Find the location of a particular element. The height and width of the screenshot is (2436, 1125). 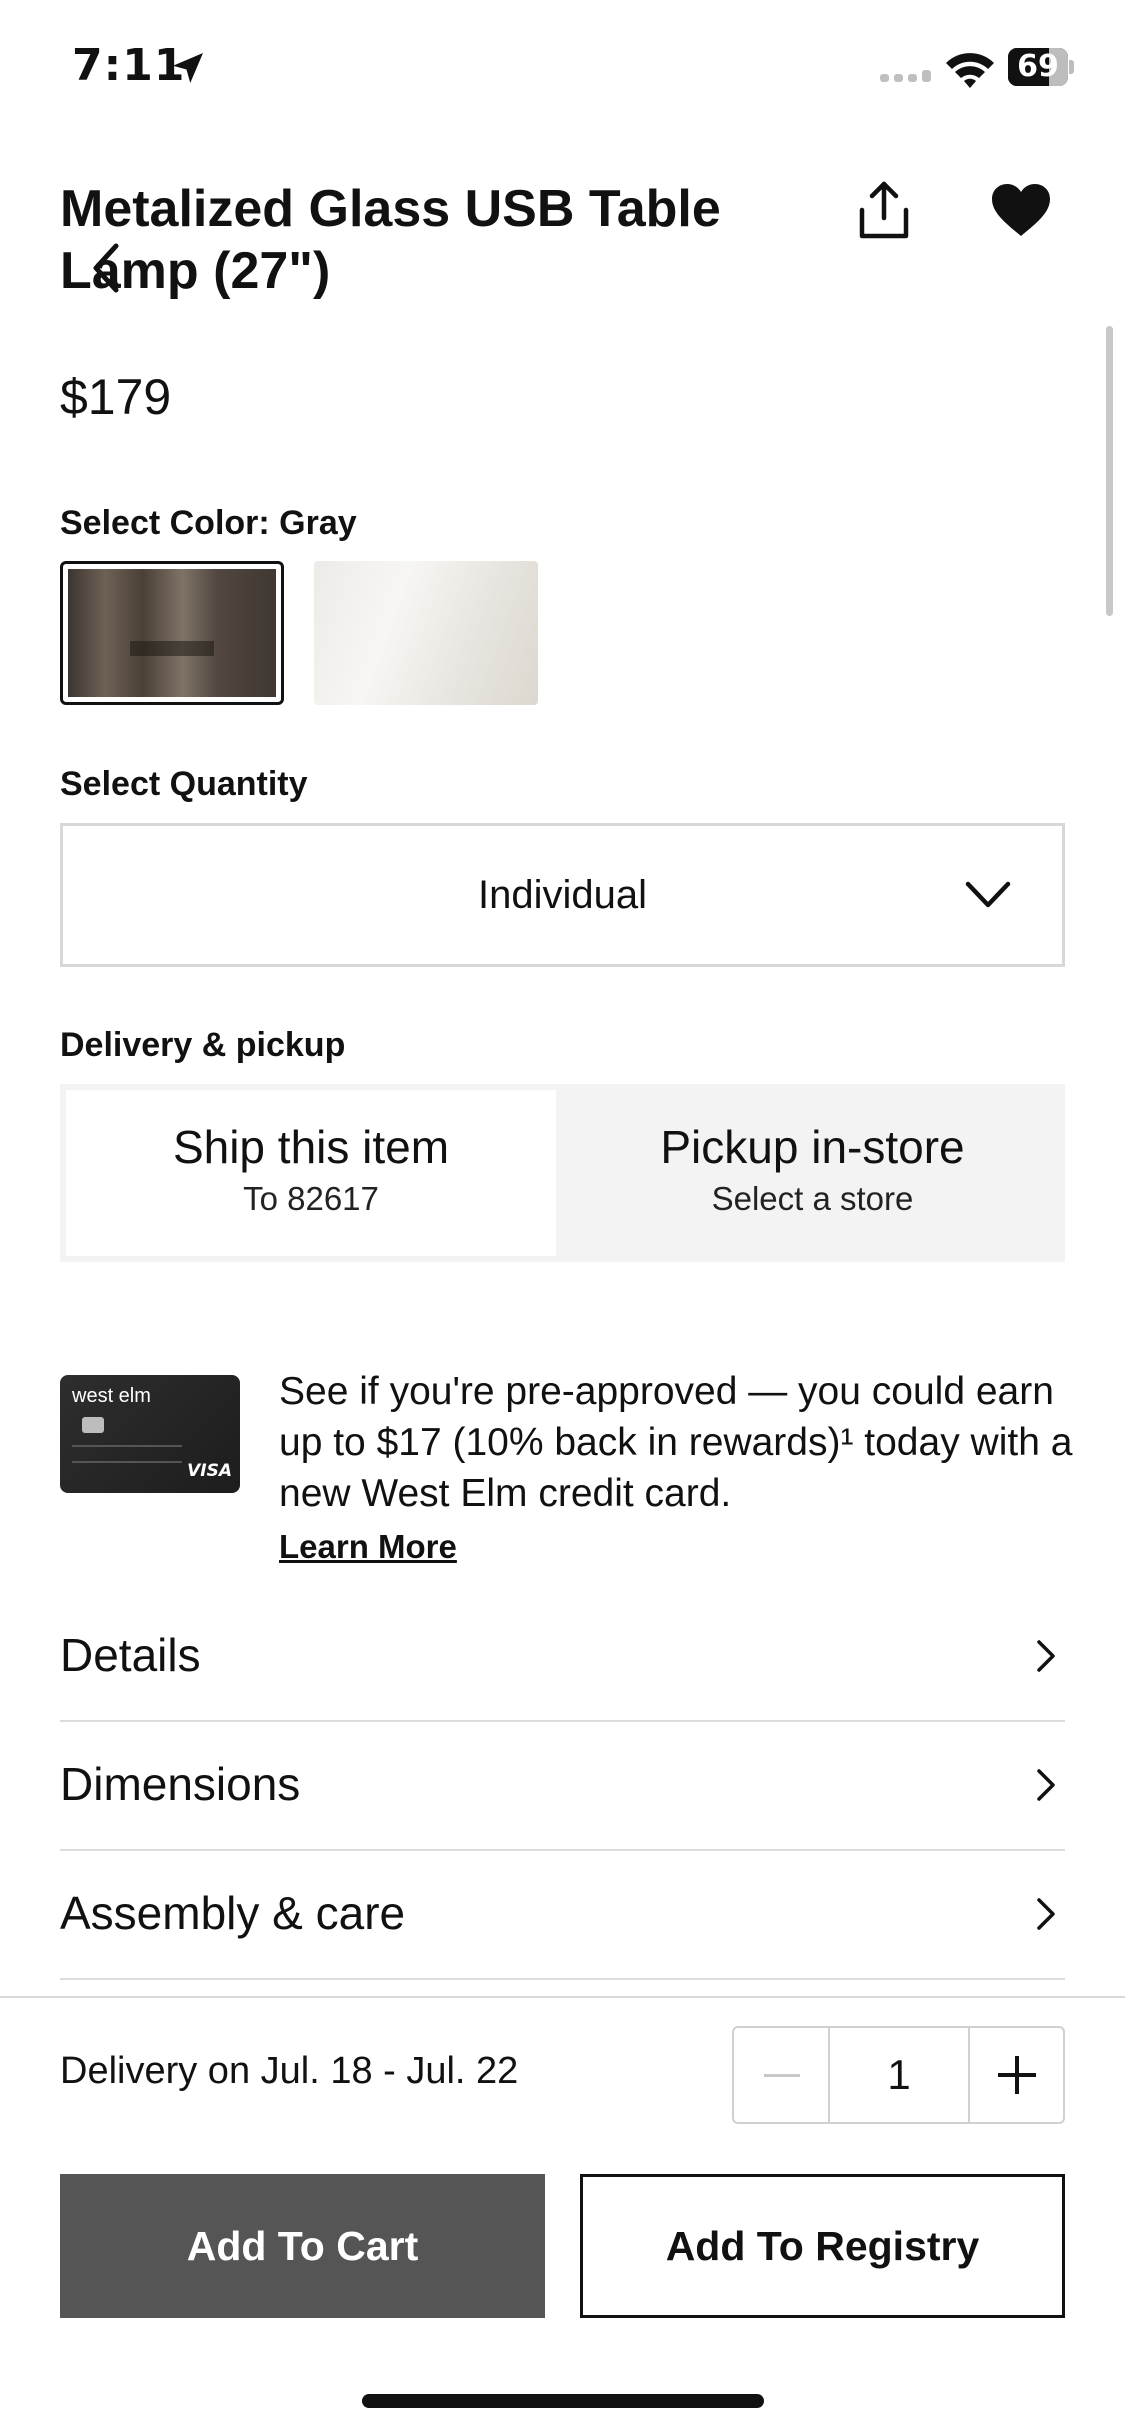

battery-icon: 69 is located at coordinates (1041, 67).